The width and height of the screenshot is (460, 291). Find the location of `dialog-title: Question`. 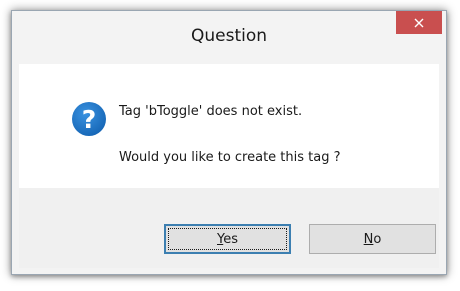

dialog-title: Question is located at coordinates (229, 36).